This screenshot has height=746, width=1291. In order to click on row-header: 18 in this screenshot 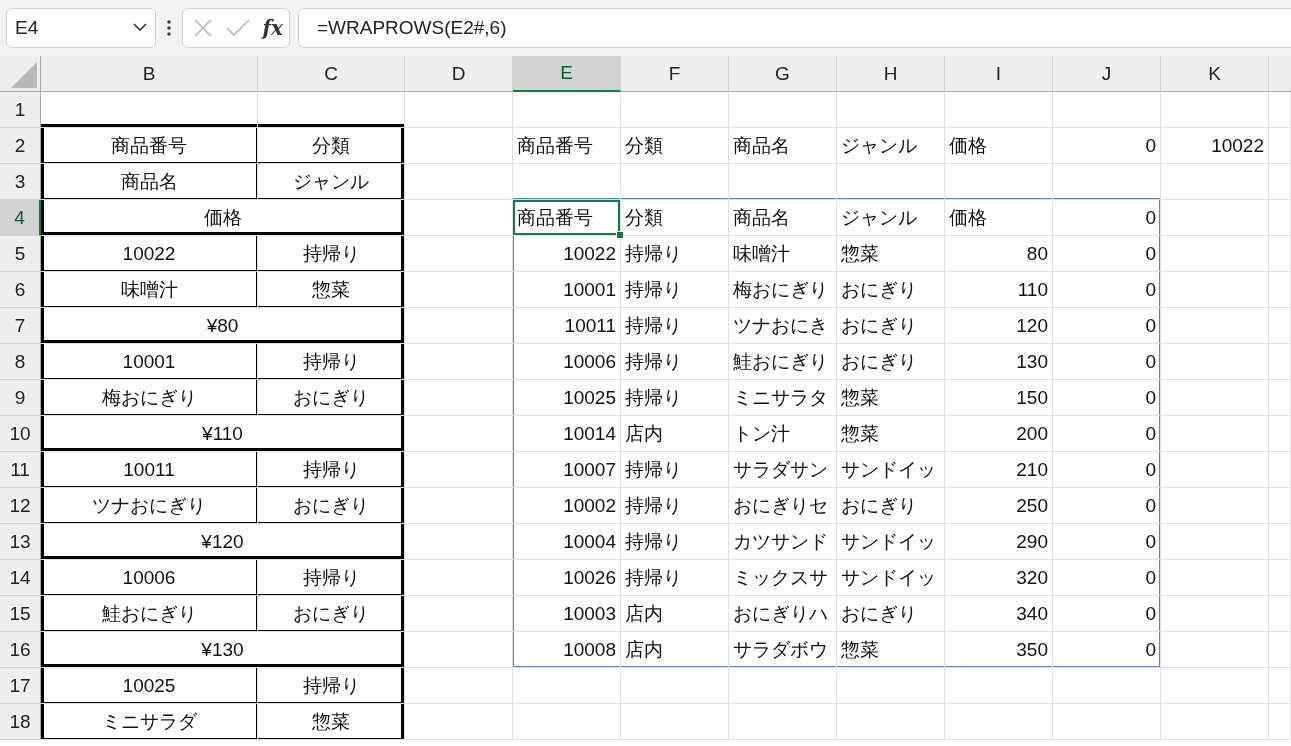, I will do `click(20, 722)`.